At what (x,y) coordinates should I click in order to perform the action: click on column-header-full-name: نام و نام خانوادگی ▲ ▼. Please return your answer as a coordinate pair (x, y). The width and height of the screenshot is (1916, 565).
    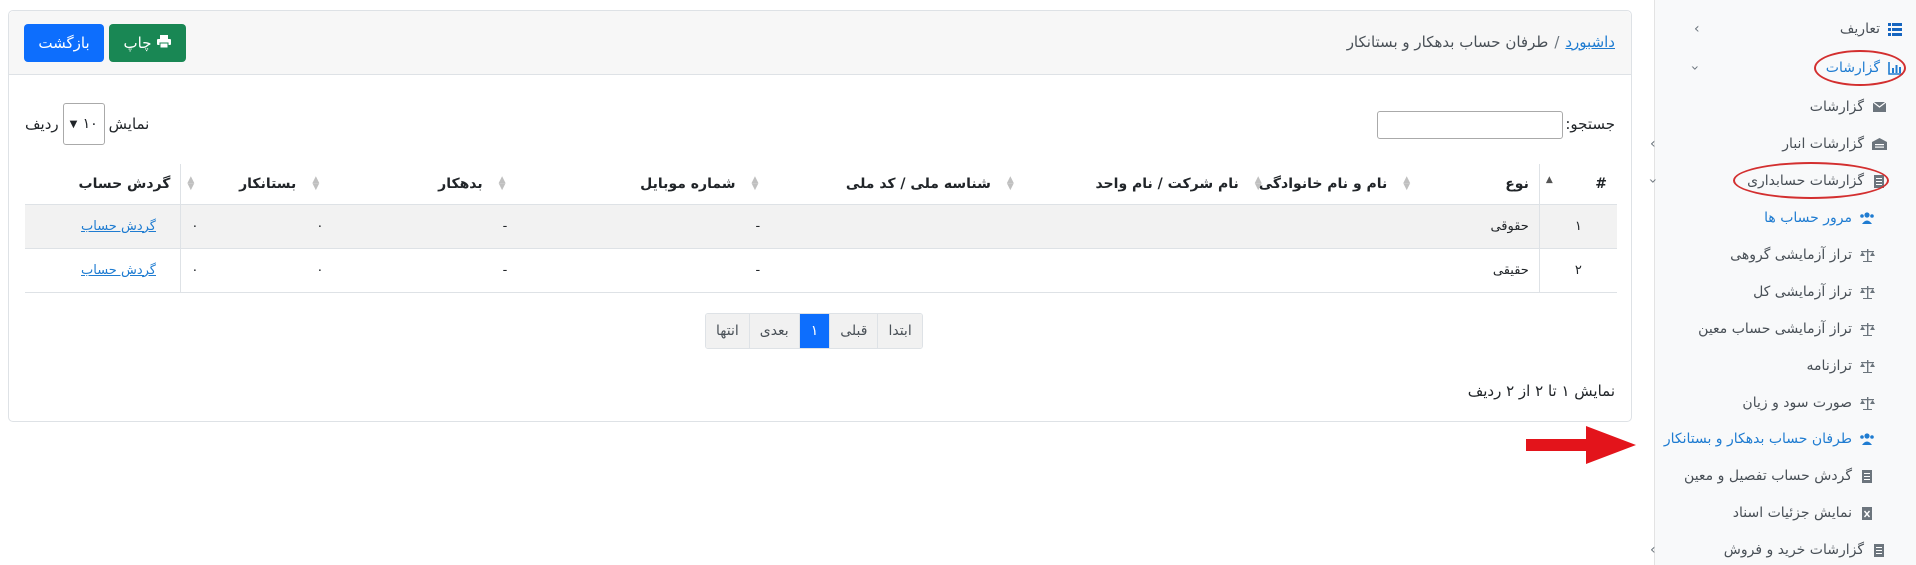
    Looking at the image, I should click on (1323, 184).